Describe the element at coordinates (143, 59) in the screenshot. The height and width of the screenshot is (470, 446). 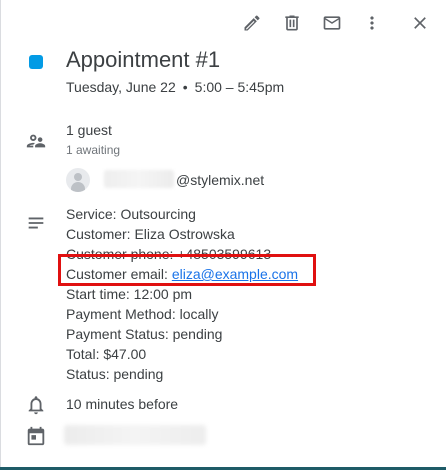
I see `event-title: Appointment #1` at that location.